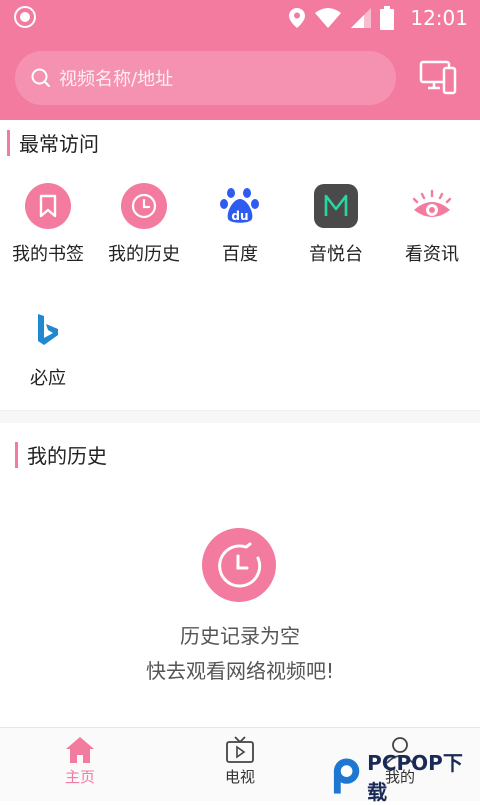 Image resolution: width=480 pixels, height=805 pixels. What do you see at coordinates (67, 456) in the screenshot?
I see `section-title-history: 我的历史` at bounding box center [67, 456].